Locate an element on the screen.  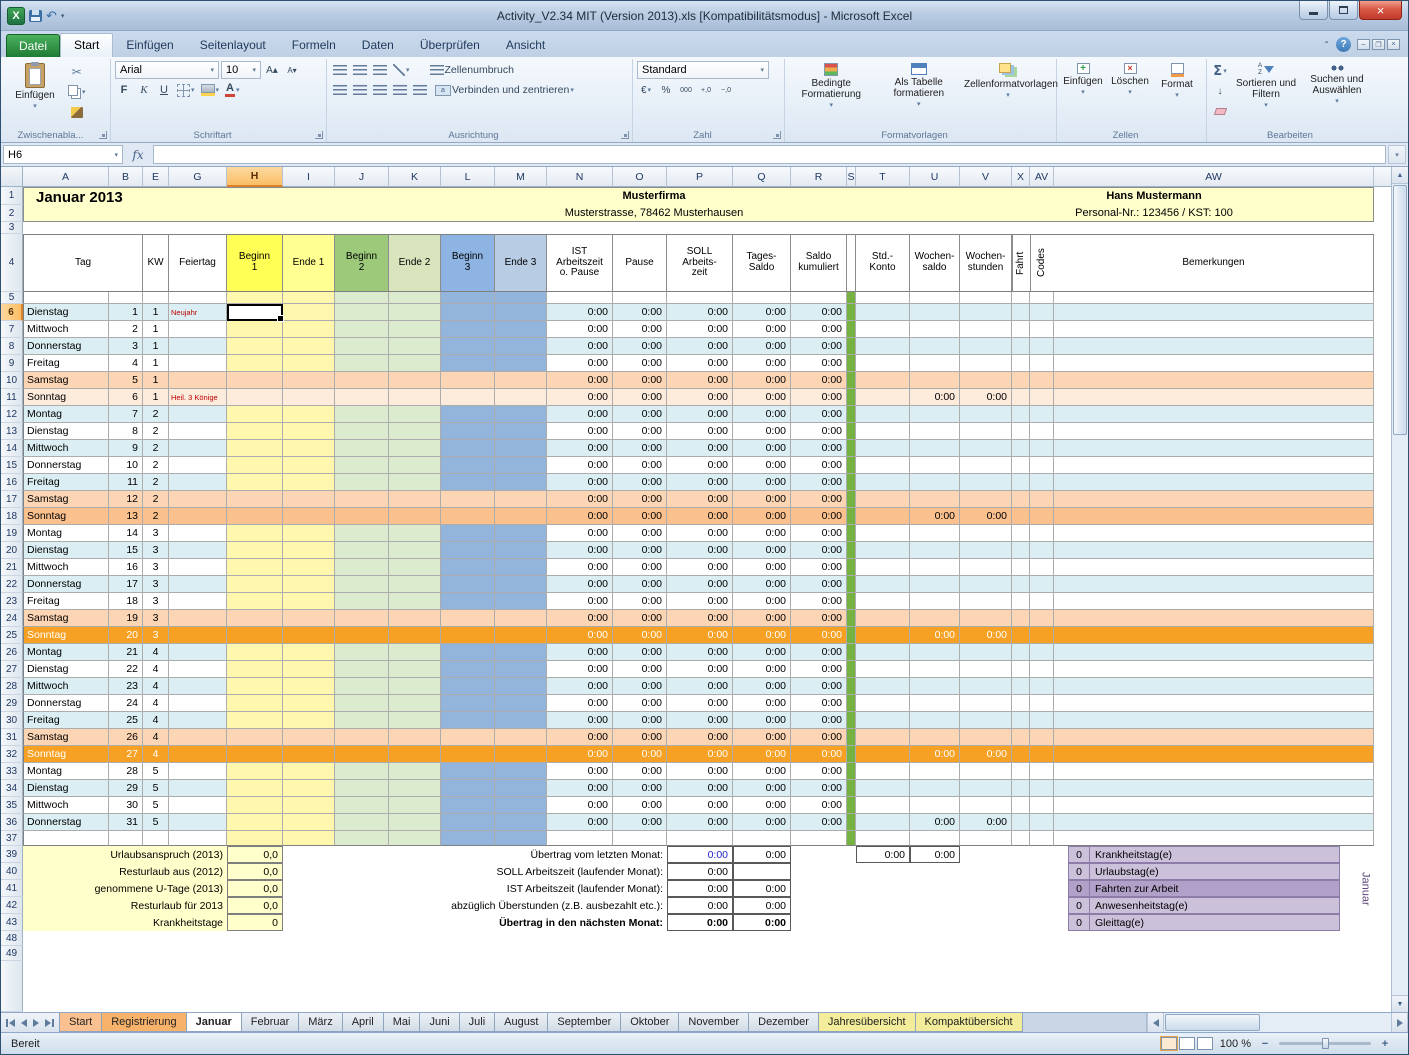
day-number-cell: 17 is located at coordinates (126, 584).